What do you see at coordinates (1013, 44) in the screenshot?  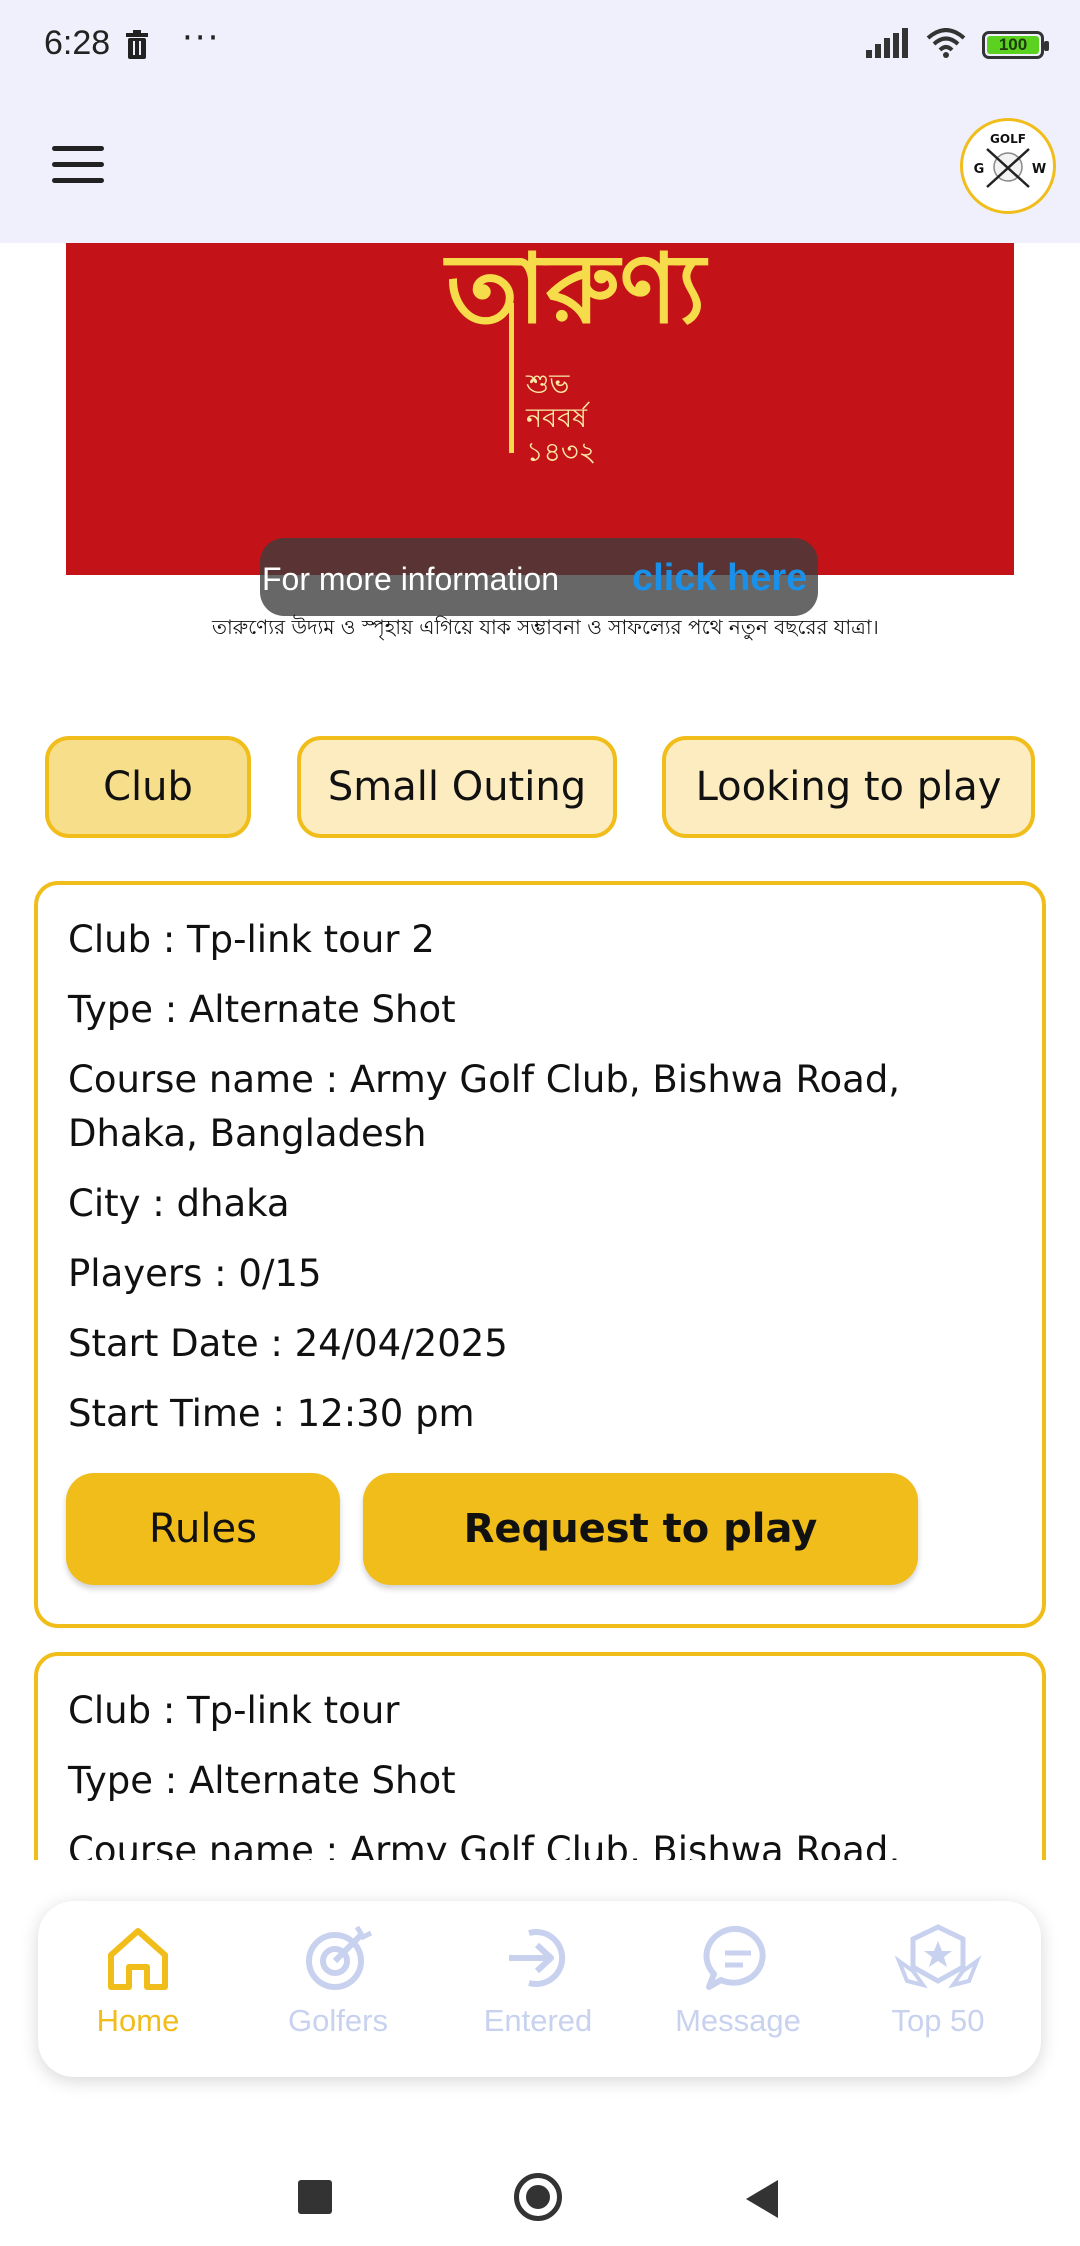 I see `battery-level: 100` at bounding box center [1013, 44].